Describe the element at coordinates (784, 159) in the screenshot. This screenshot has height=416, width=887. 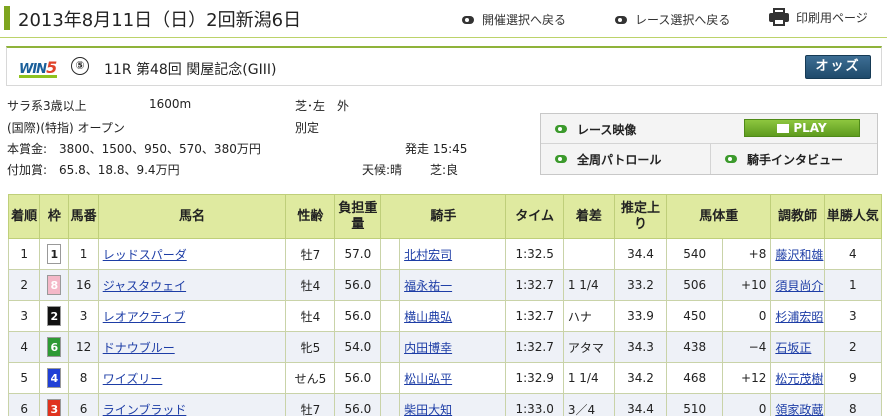
I see `jockey-interview-link: 騎手インタビュー` at that location.